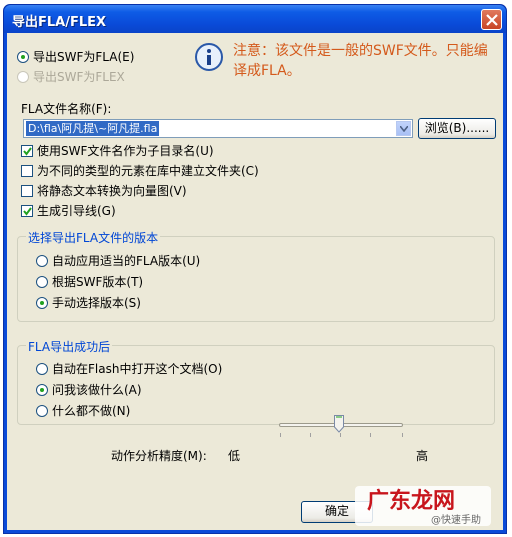  Describe the element at coordinates (125, 151) in the screenshot. I see `checkbox-label: 使用SWF文件名作为子目录名(U)` at that location.